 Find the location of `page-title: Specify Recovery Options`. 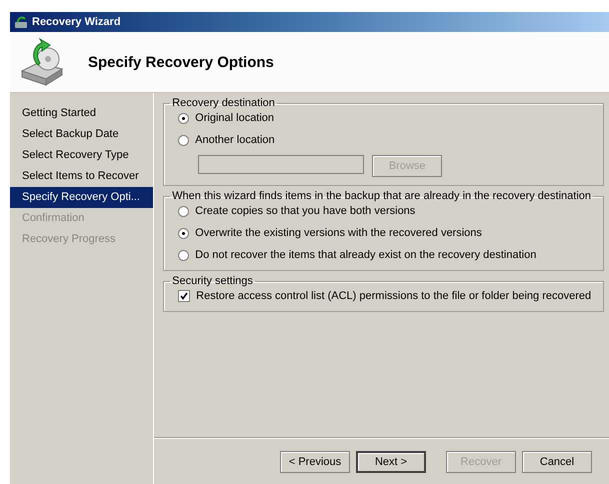

page-title: Specify Recovery Options is located at coordinates (181, 62).